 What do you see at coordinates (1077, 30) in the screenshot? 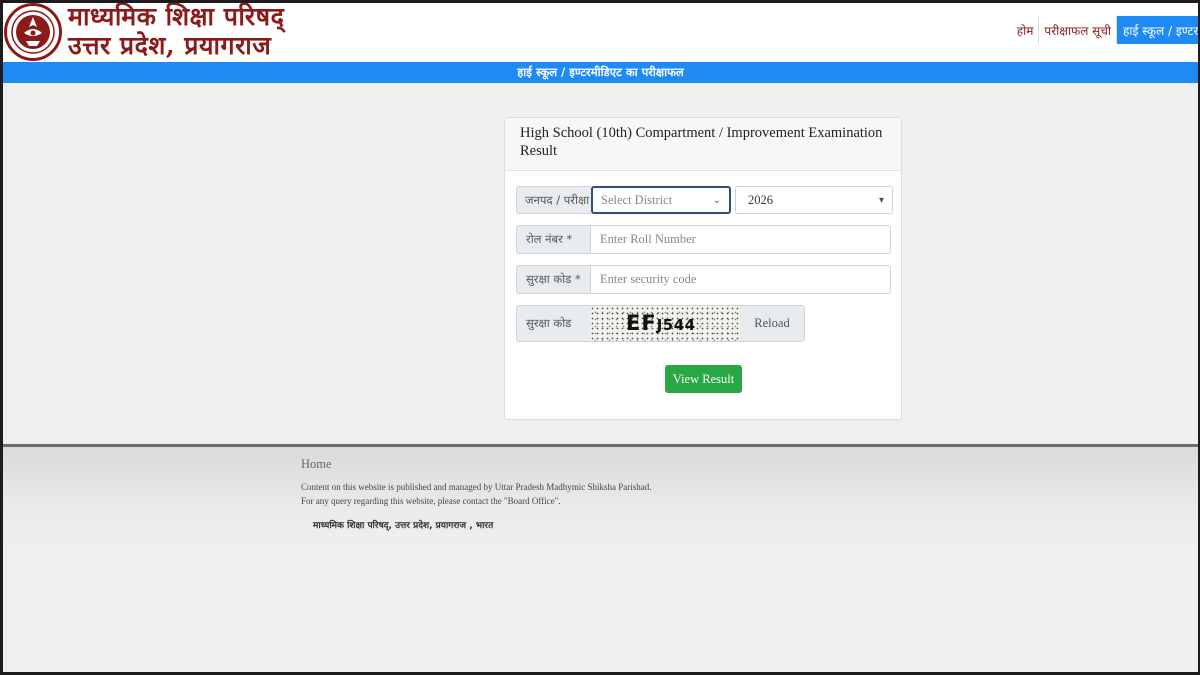
I see `nav-result-list: परीक्षाफल सूची` at bounding box center [1077, 30].